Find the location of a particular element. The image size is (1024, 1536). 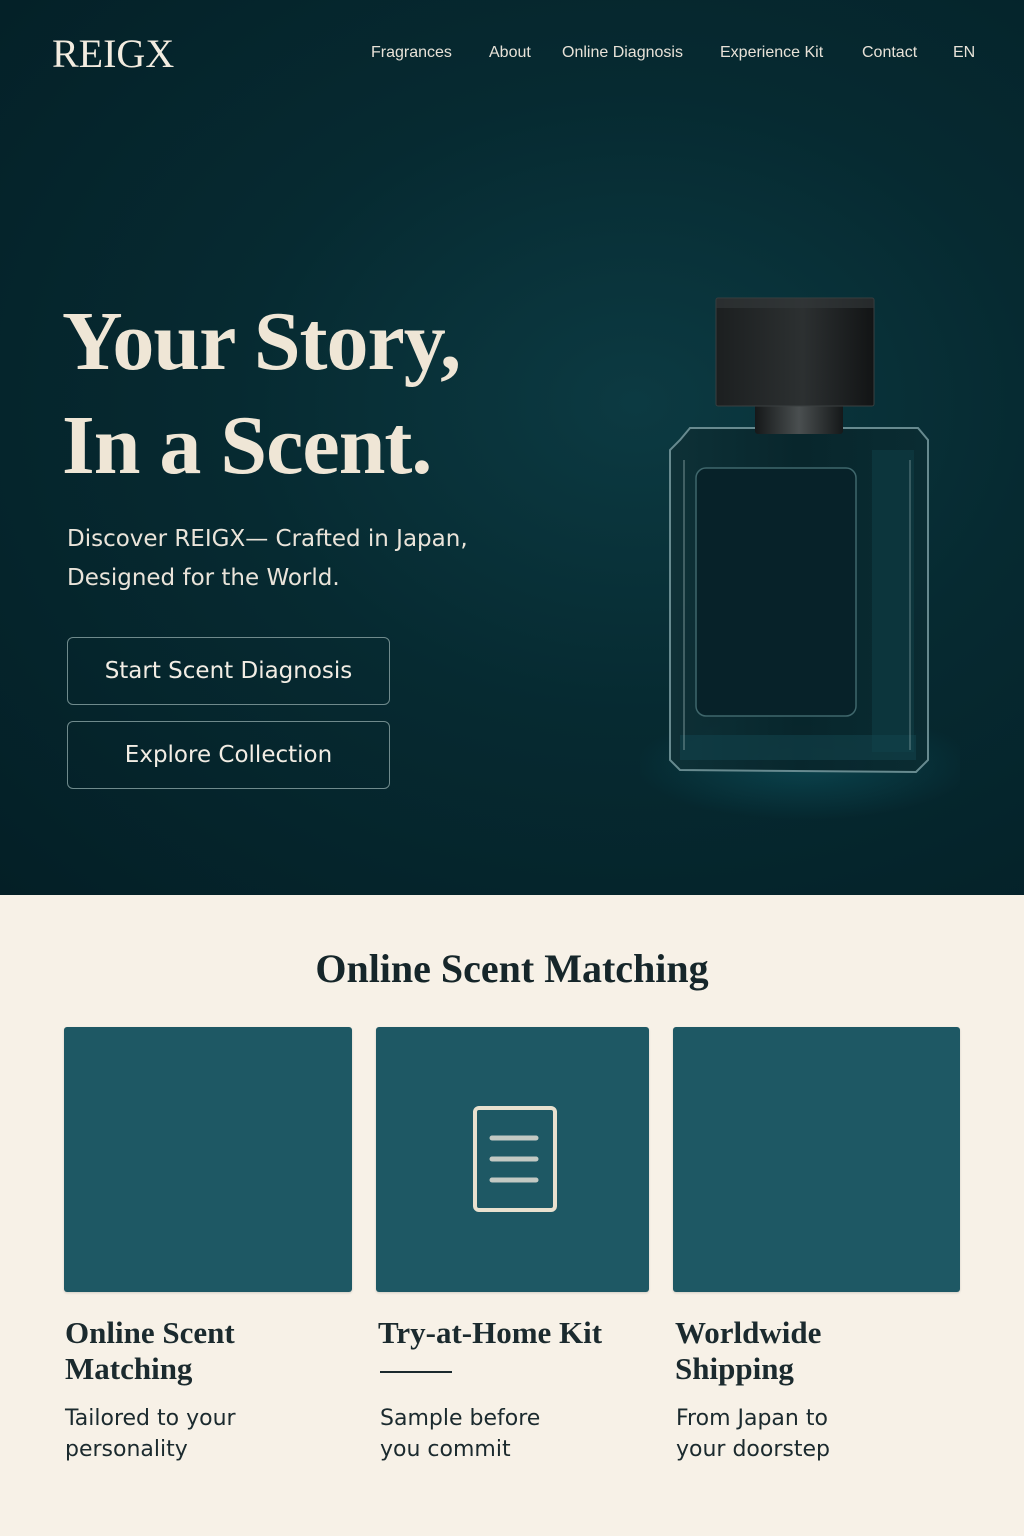

nav-item-contact: Contact is located at coordinates (889, 53).